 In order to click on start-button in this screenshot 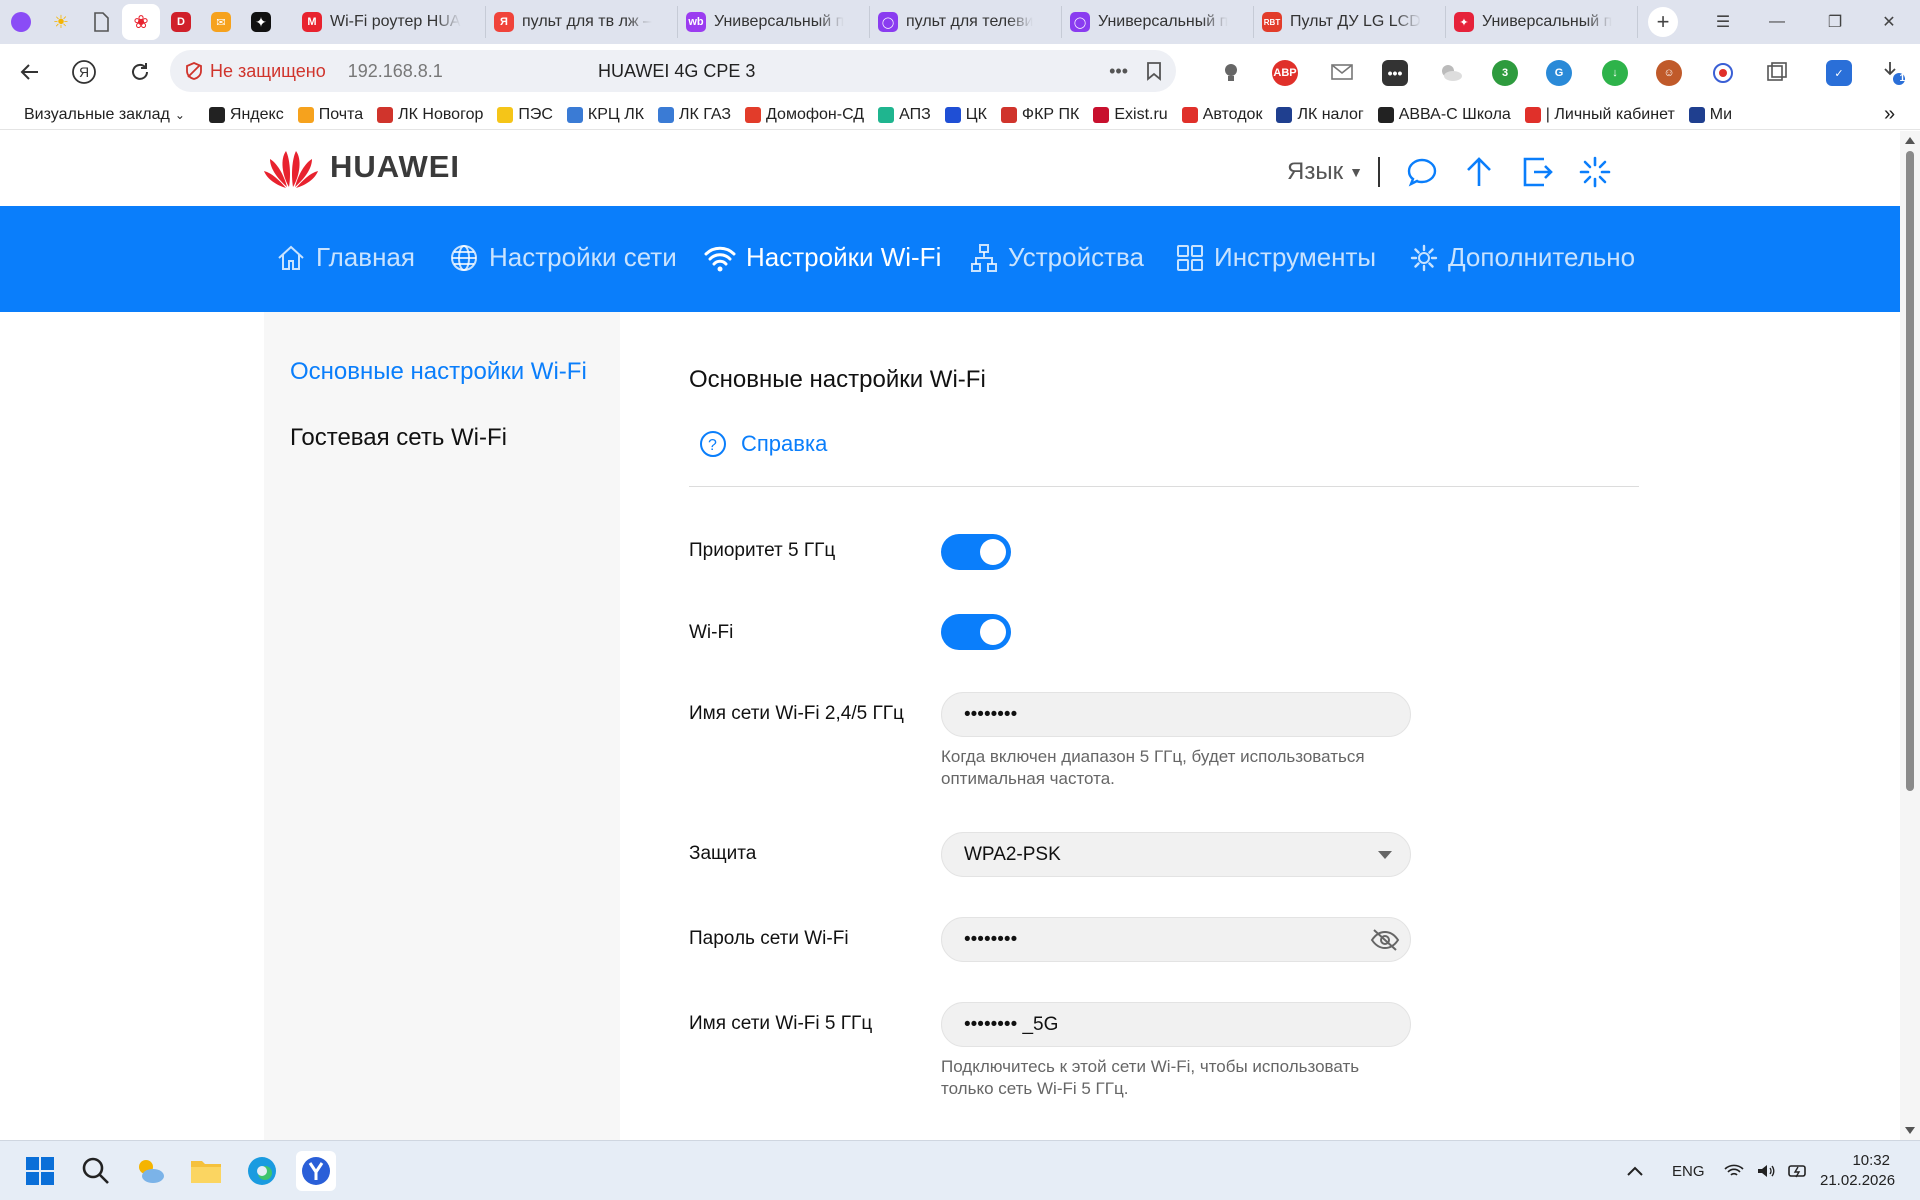, I will do `click(40, 1171)`.